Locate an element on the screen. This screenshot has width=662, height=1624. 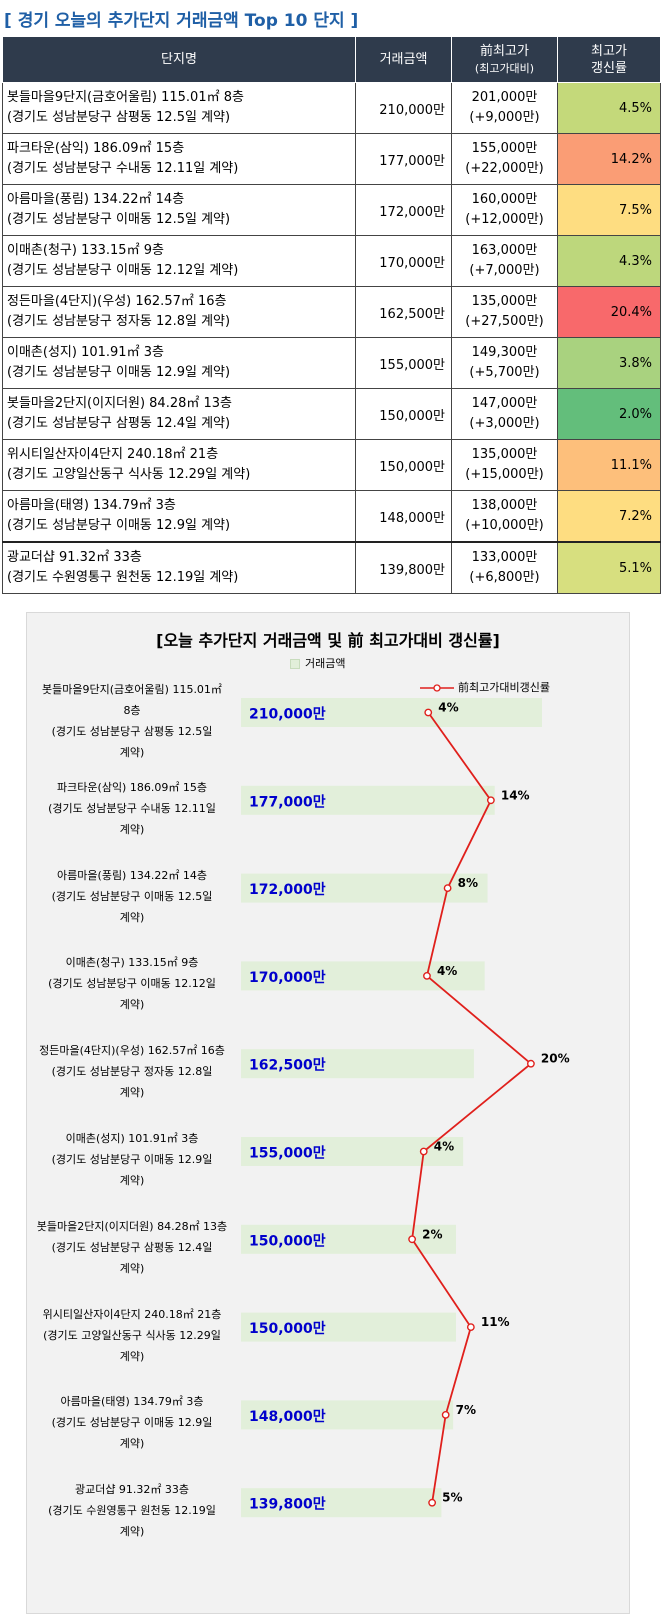
bar-label-5: 155,000만 is located at coordinates (287, 1154).